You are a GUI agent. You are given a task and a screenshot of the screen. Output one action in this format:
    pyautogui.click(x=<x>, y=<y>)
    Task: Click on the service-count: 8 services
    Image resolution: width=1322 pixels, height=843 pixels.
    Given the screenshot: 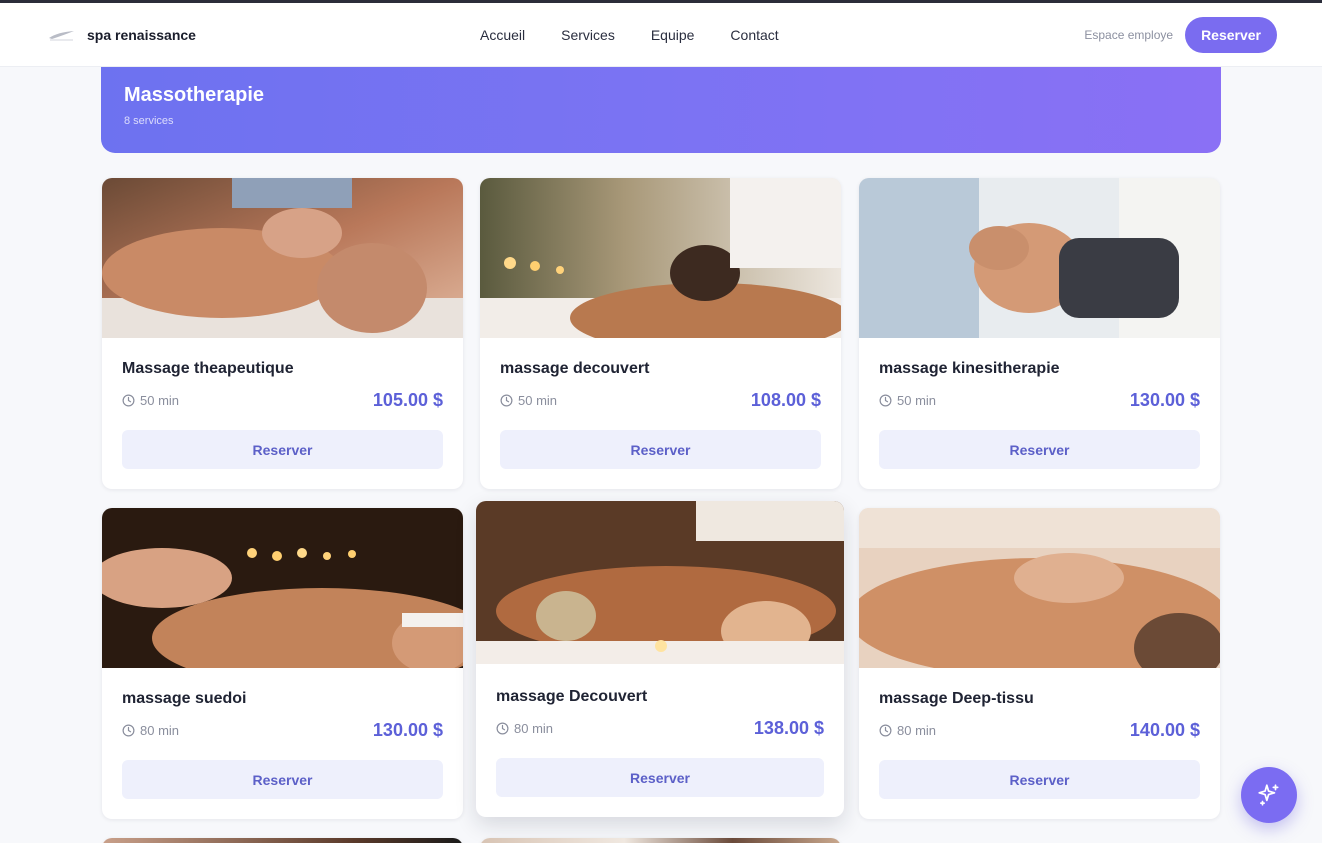 What is the action you would take?
    pyautogui.click(x=149, y=121)
    